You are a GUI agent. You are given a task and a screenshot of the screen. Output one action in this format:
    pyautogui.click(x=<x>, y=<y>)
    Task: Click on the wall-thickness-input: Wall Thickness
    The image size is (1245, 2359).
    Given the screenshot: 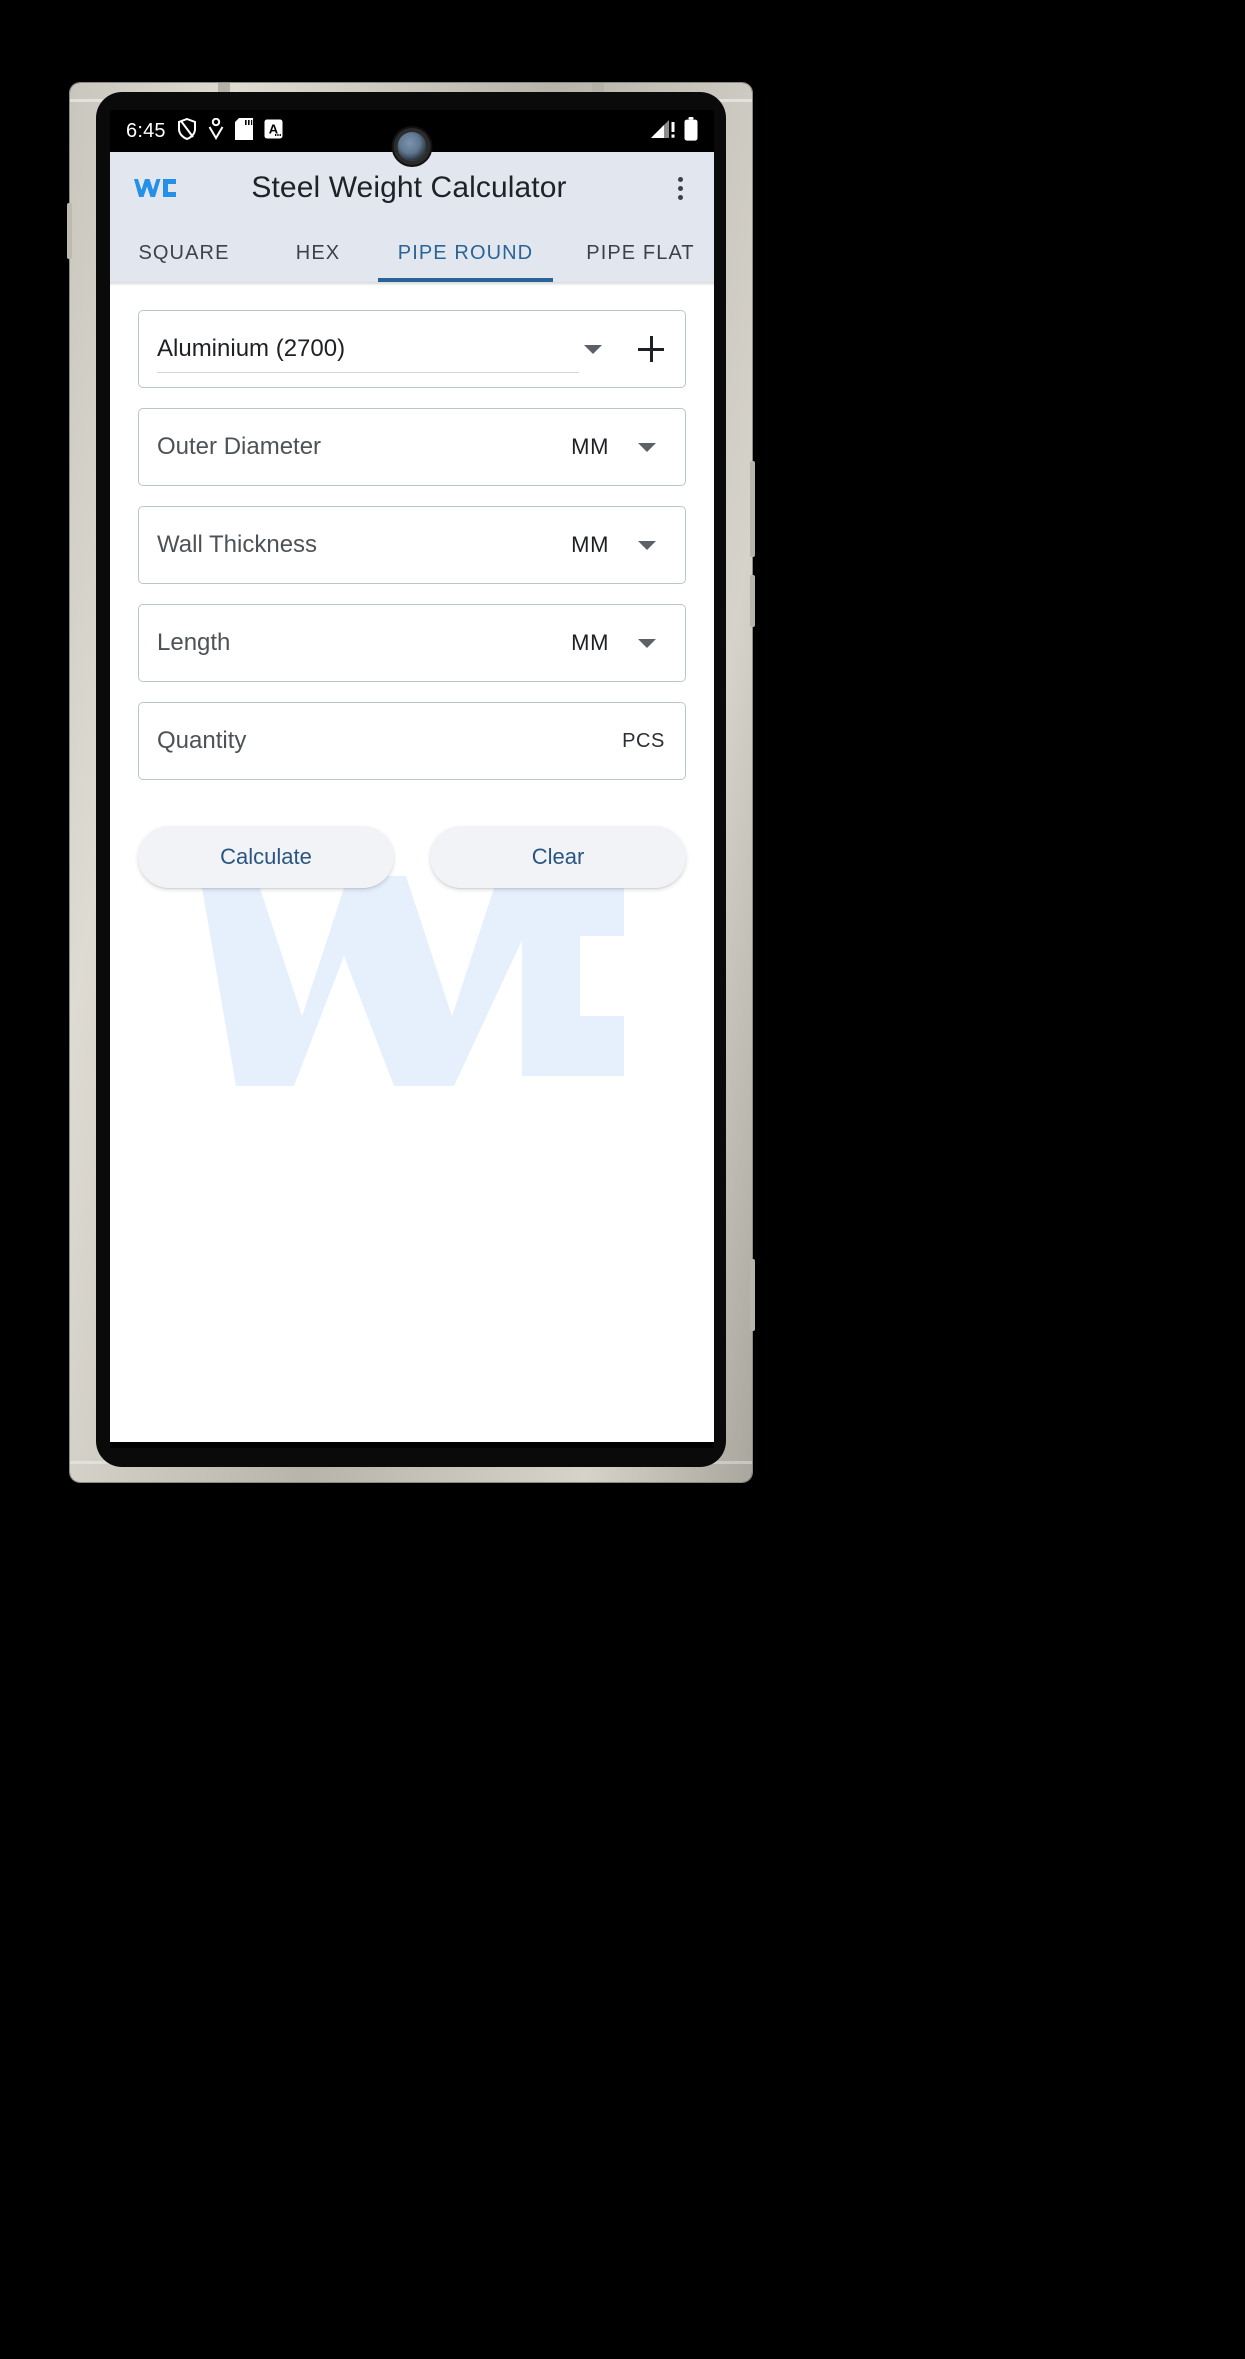 What is the action you would take?
    pyautogui.click(x=364, y=545)
    